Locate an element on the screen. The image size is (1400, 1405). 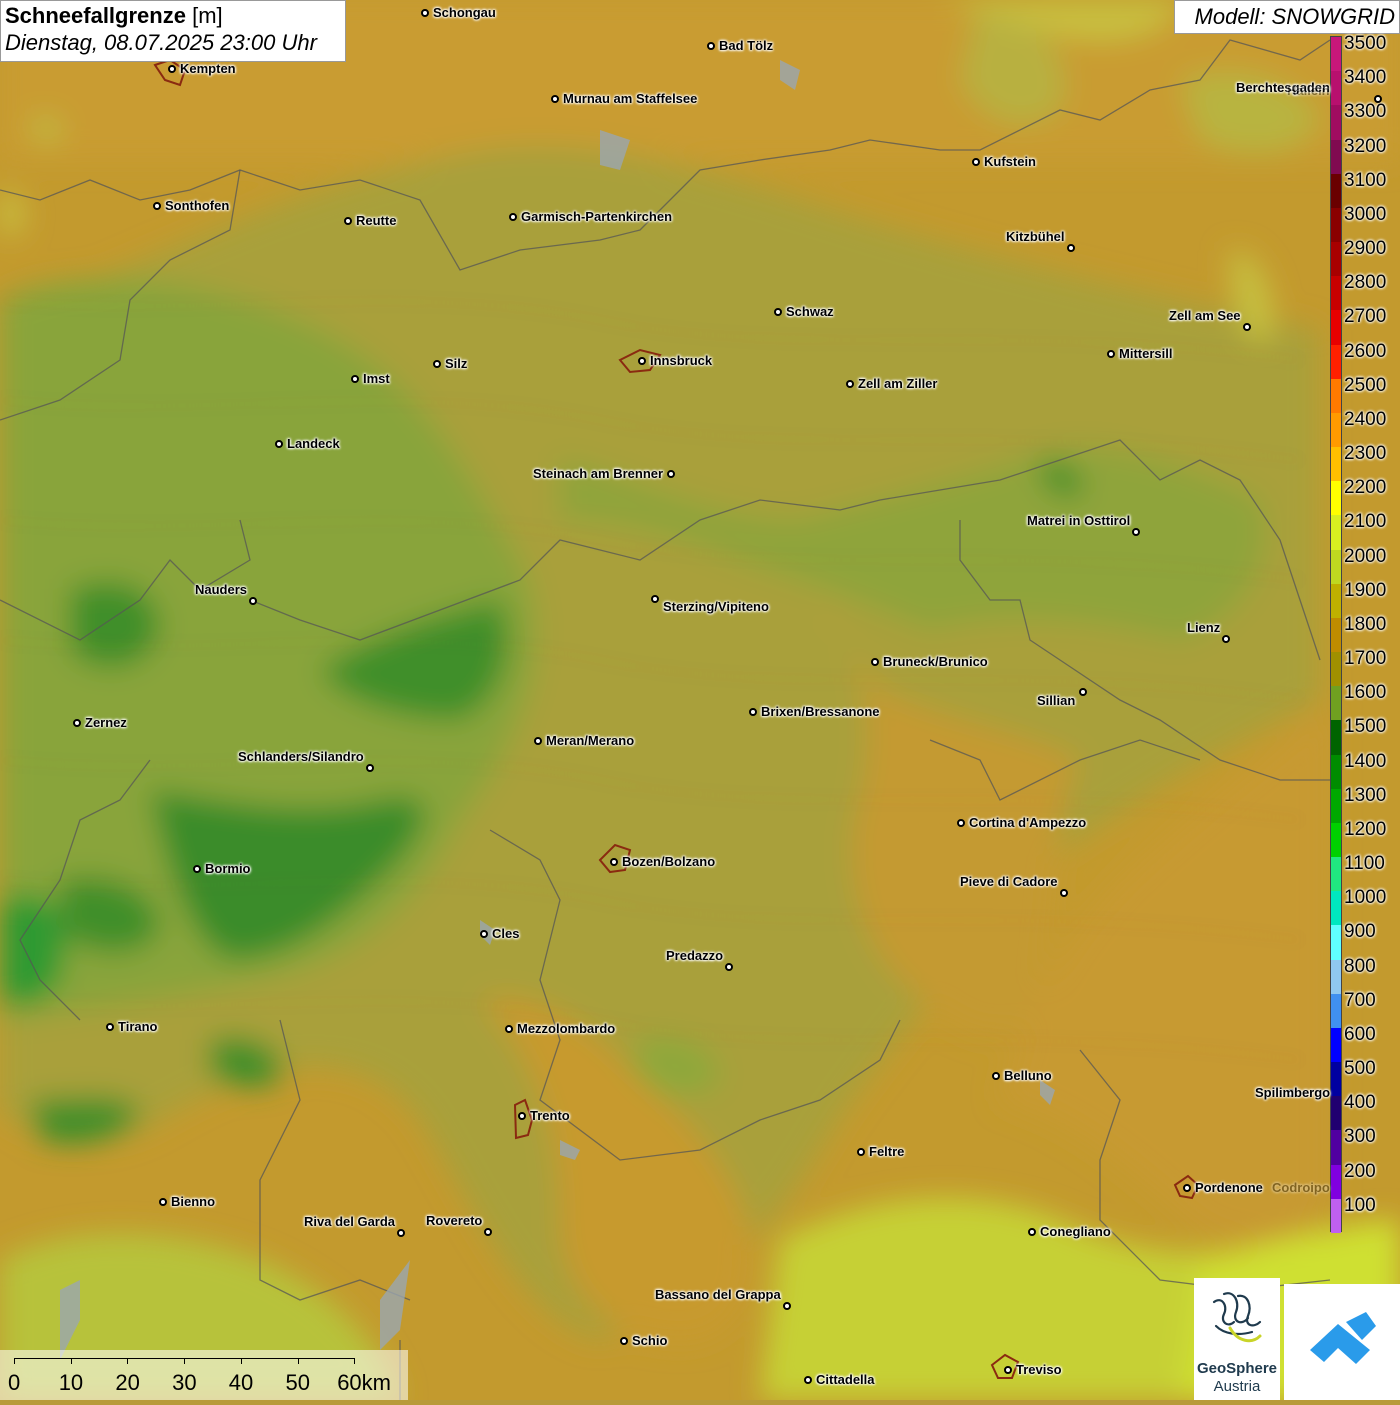
legend-label: 2900 is located at coordinates (1365, 249).